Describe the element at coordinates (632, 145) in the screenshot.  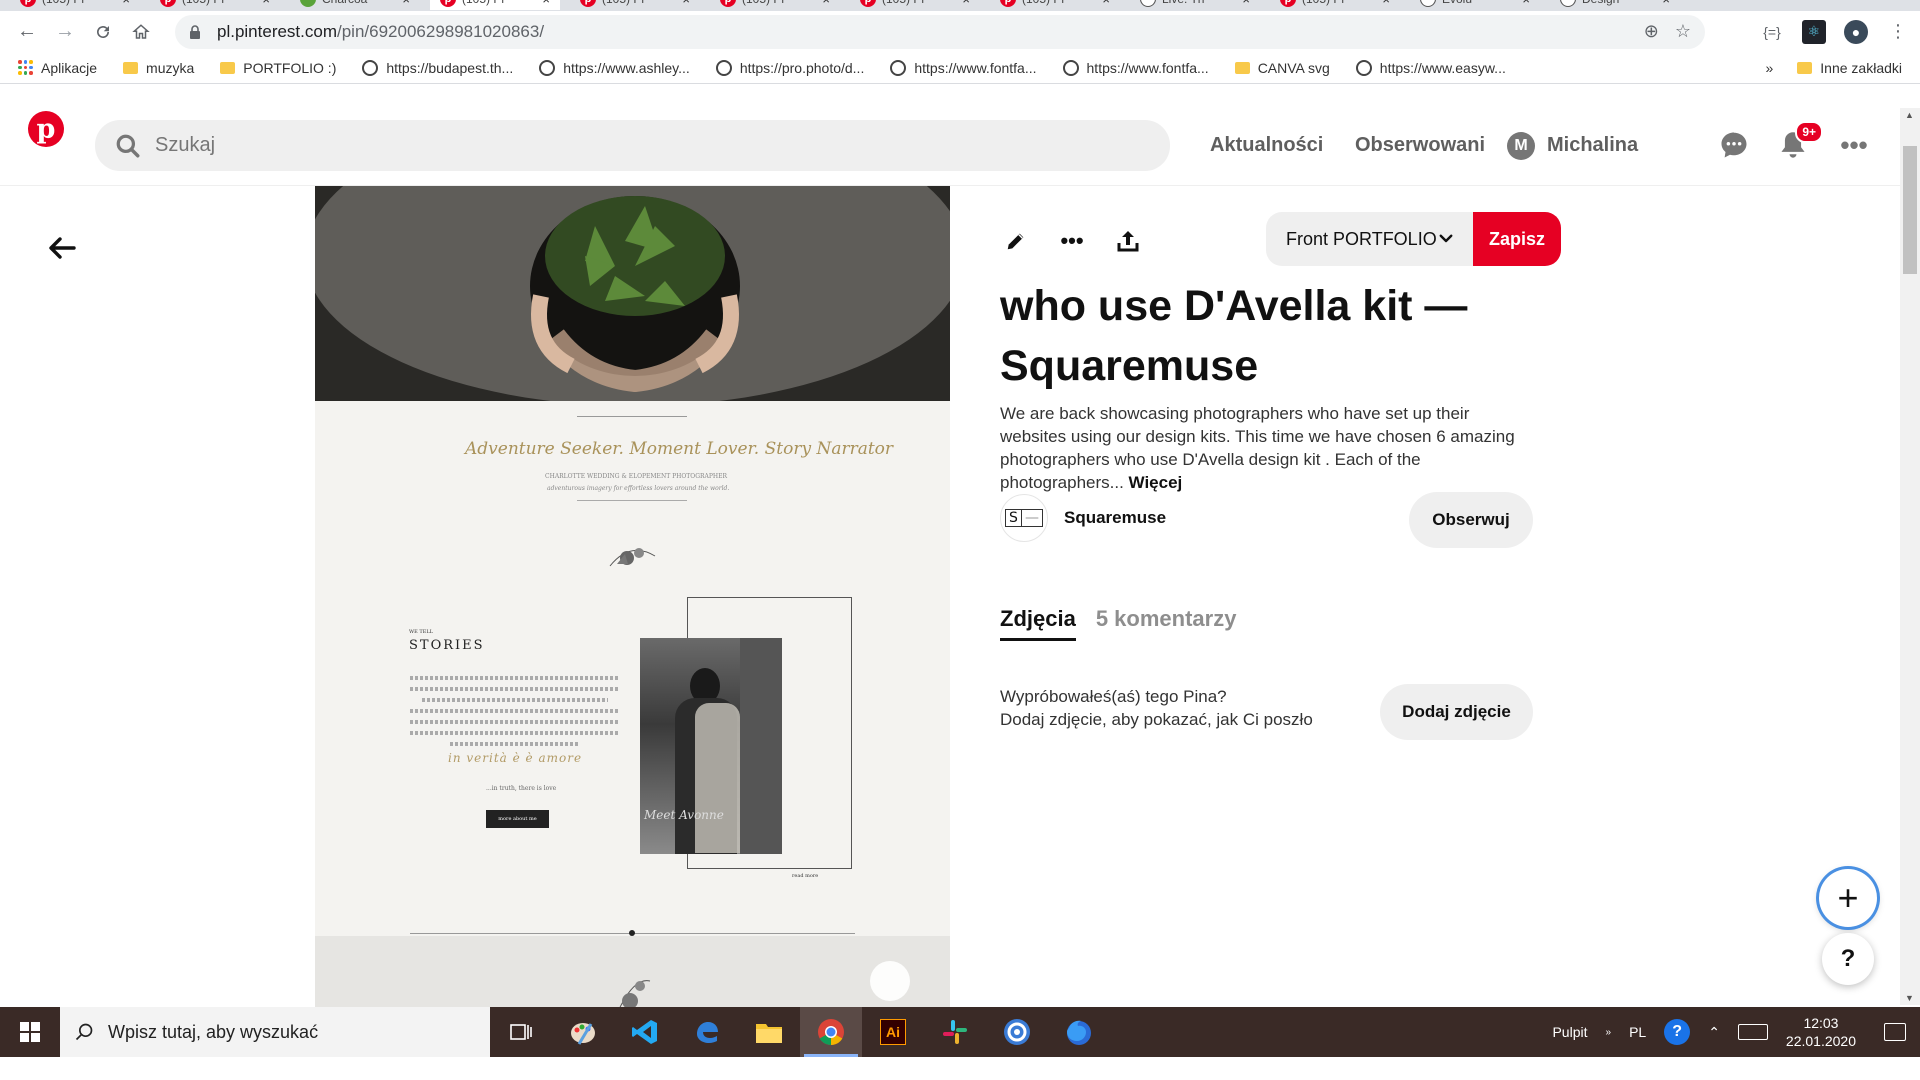
I see `search-input: Szukaj` at that location.